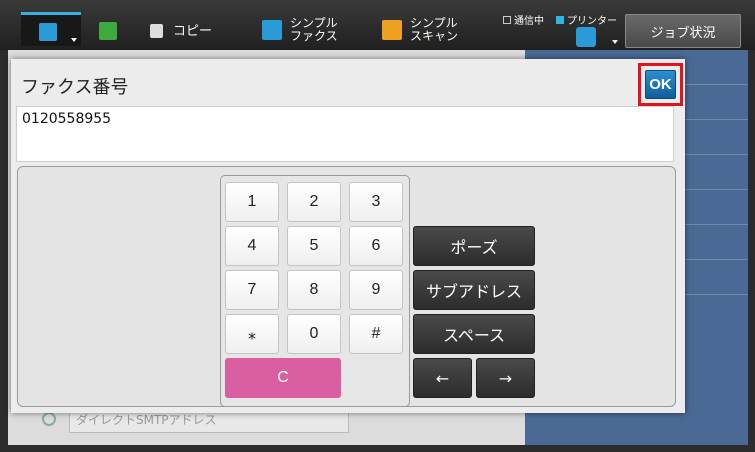 The width and height of the screenshot is (755, 452). I want to click on fax-icon, so click(48, 32).